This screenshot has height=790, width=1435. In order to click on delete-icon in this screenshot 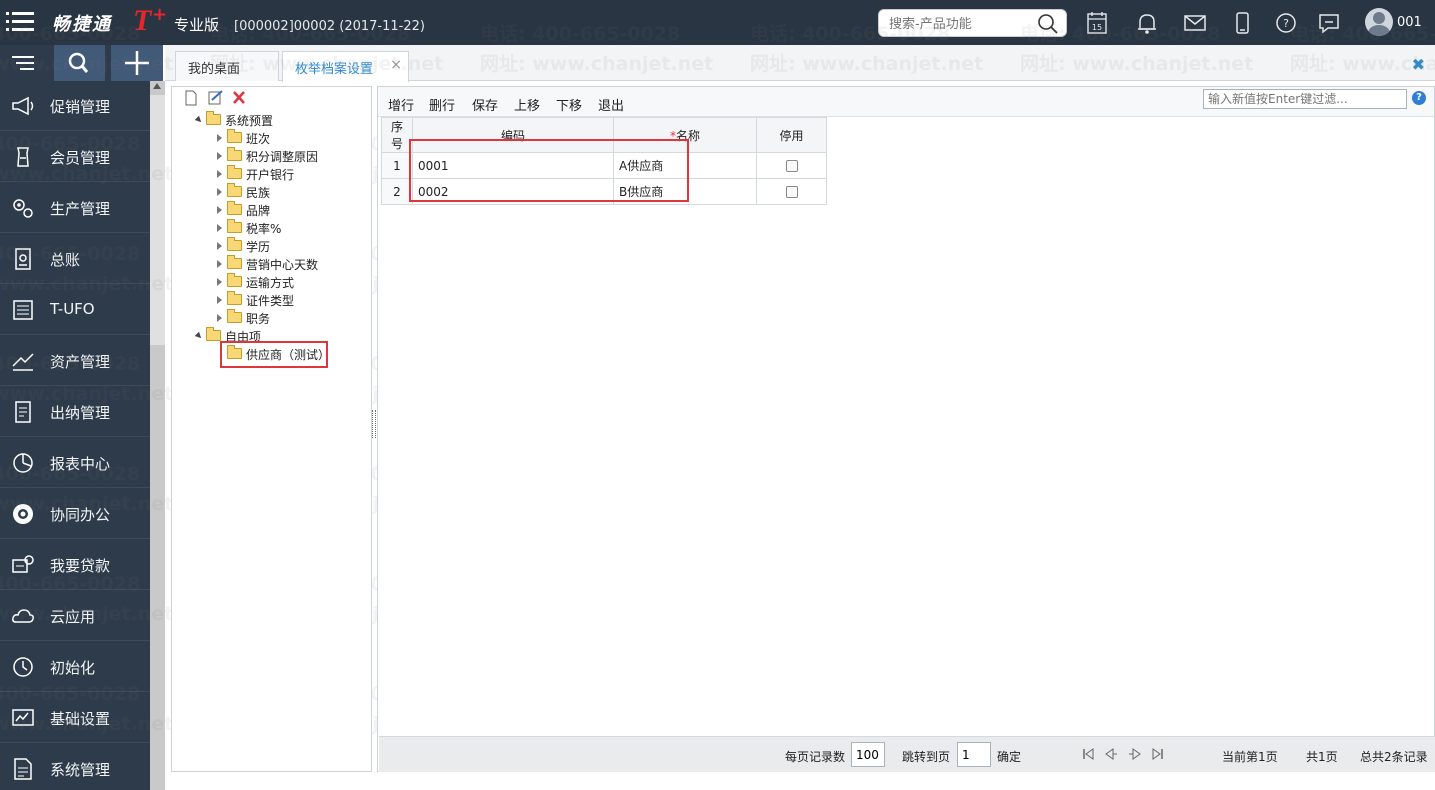, I will do `click(239, 97)`.